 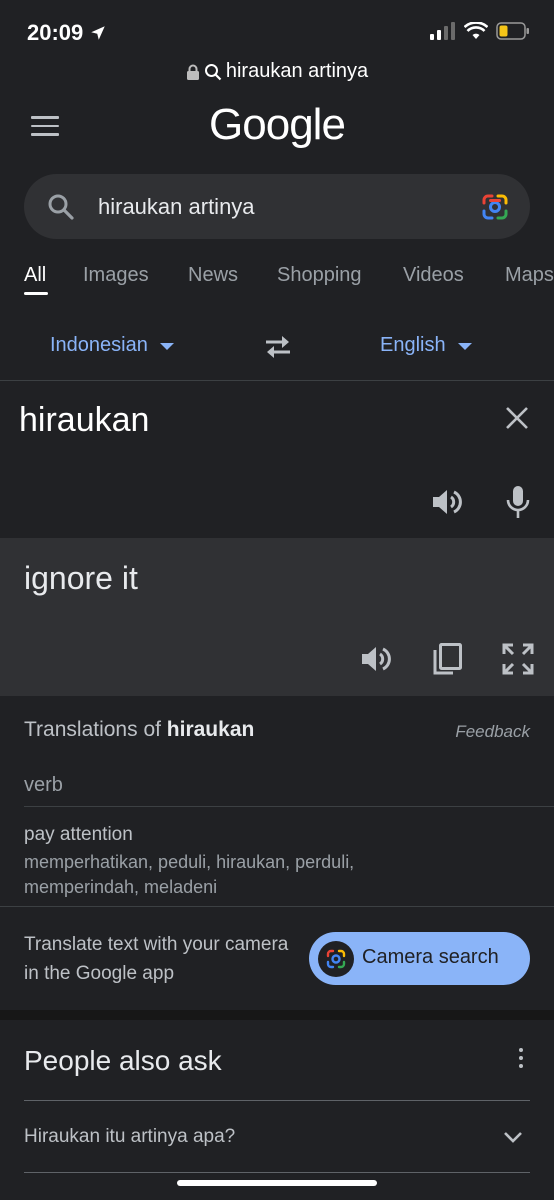 What do you see at coordinates (495, 207) in the screenshot?
I see `google-lens-icon` at bounding box center [495, 207].